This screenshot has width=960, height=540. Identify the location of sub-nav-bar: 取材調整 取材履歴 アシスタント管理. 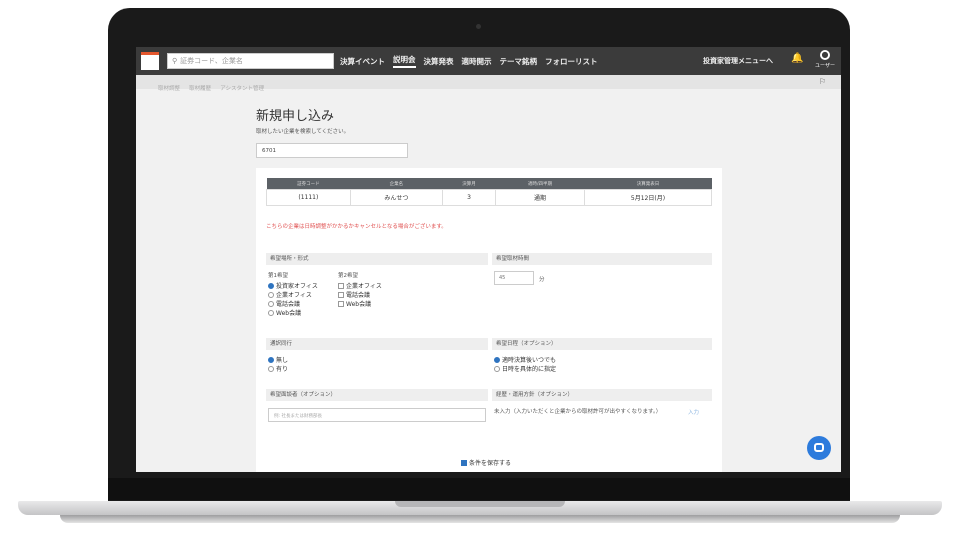
(488, 83).